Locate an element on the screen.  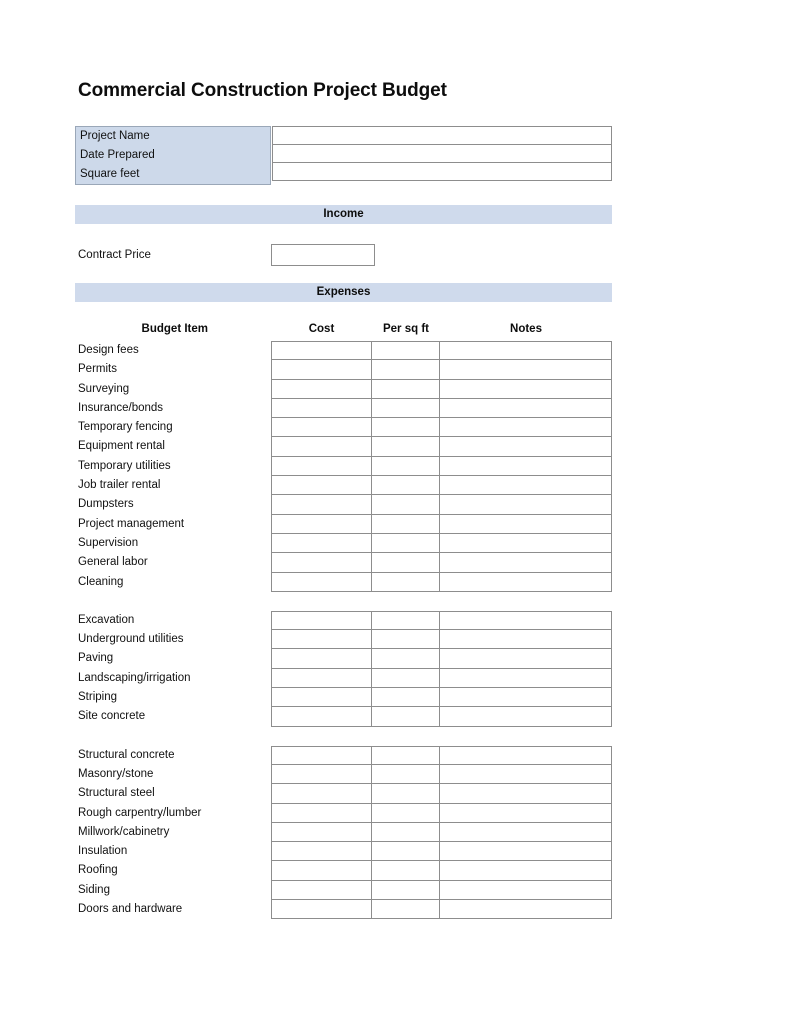
project-name-input is located at coordinates (442, 135).